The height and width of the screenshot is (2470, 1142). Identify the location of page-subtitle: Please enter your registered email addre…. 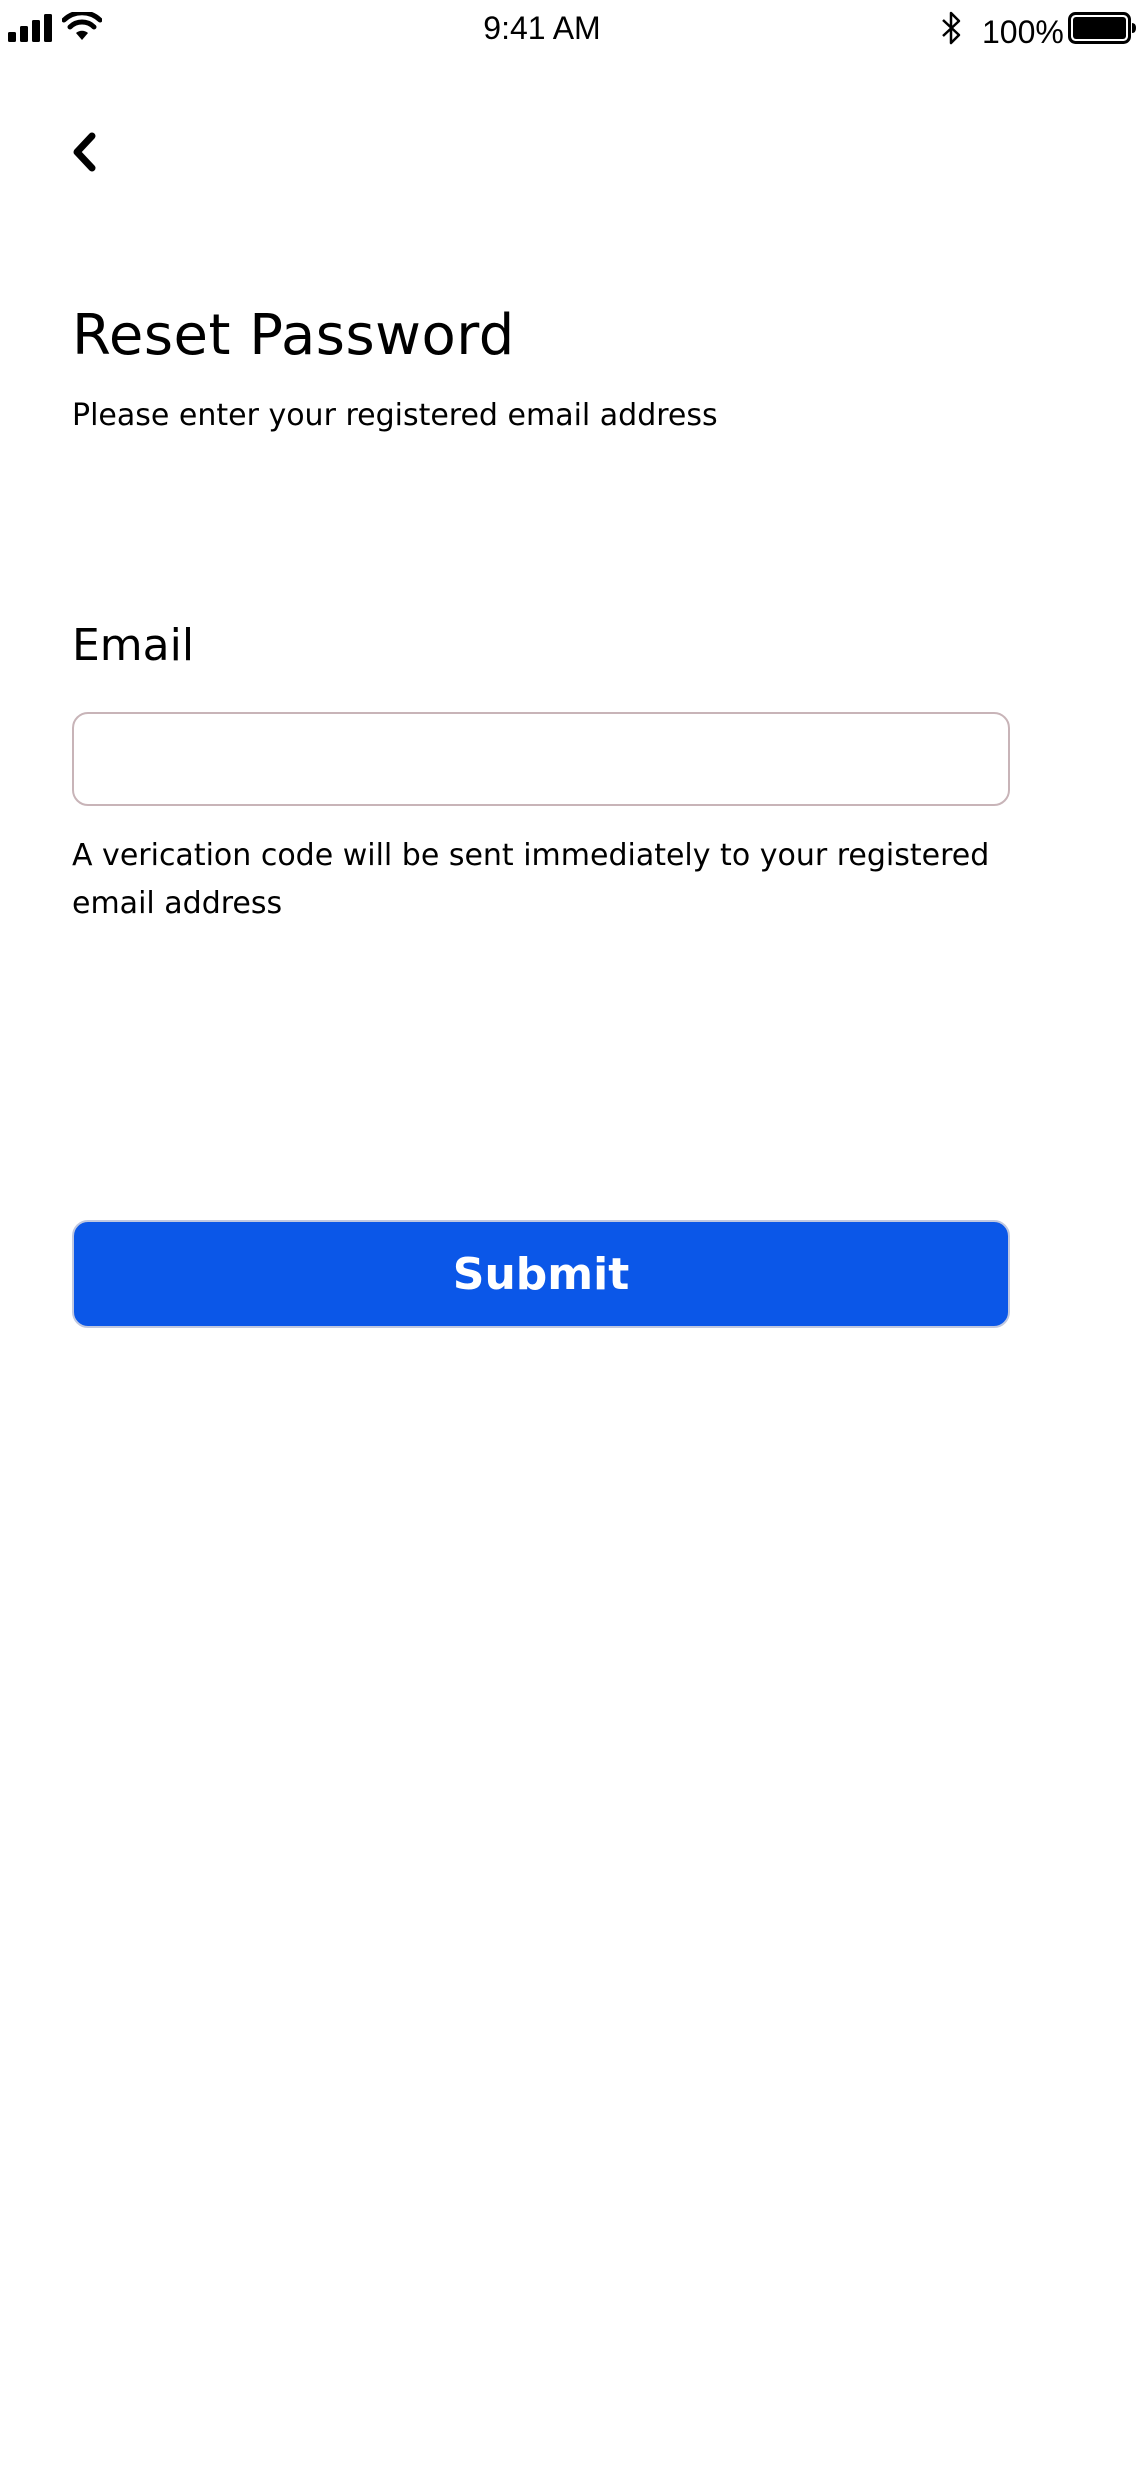
(395, 415).